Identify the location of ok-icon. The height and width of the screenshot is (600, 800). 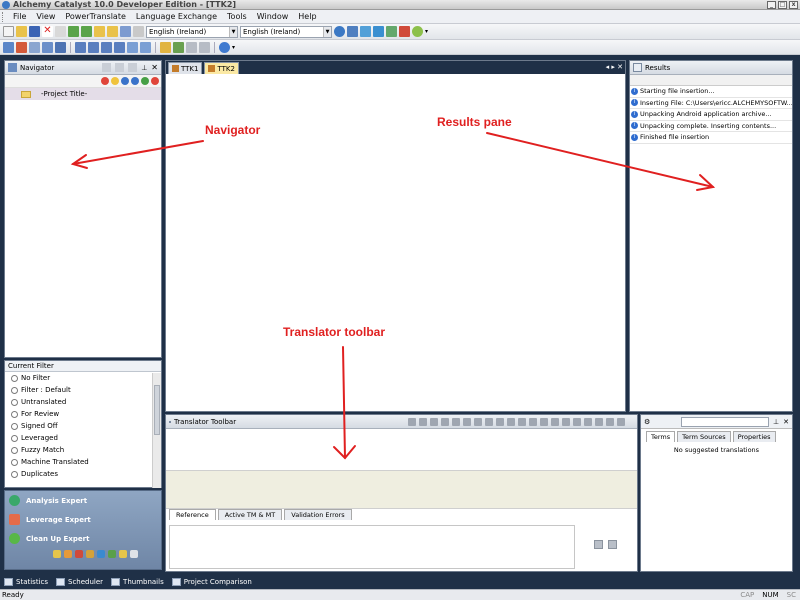
(145, 81).